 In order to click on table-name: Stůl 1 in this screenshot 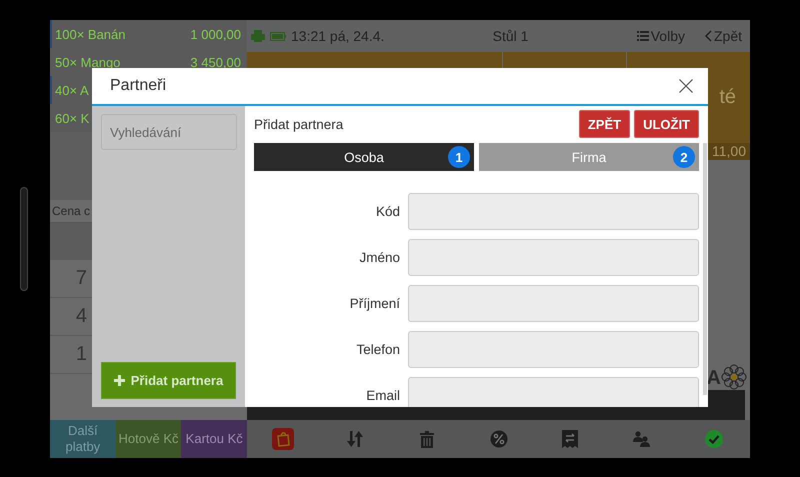, I will do `click(510, 36)`.